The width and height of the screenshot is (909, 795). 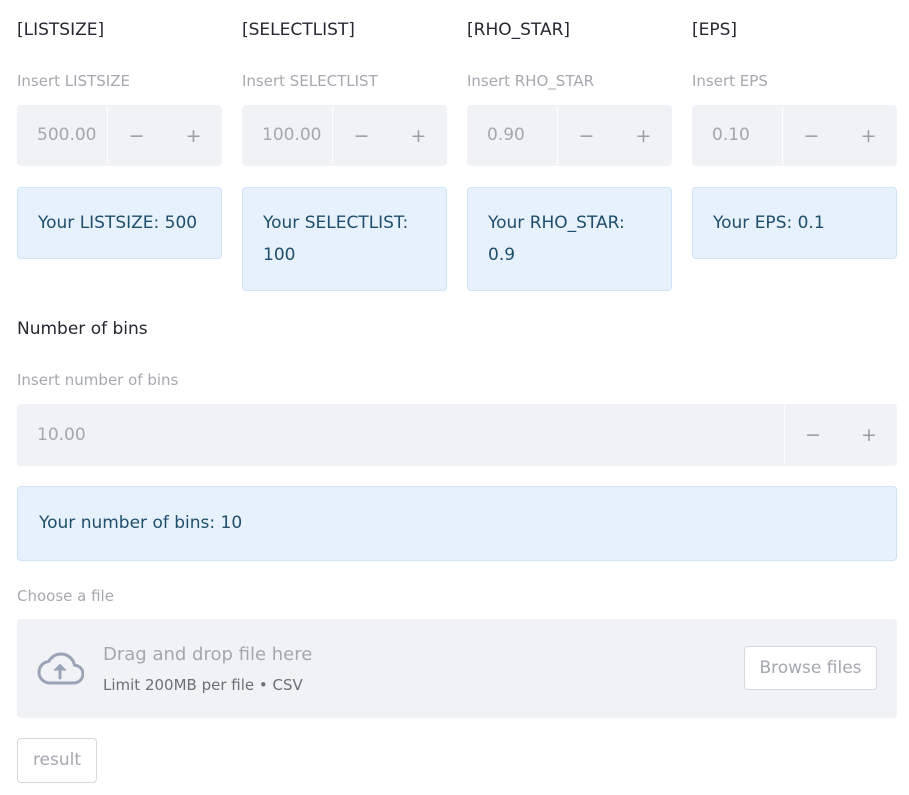 I want to click on param-heading: [SELECTLIST], so click(x=298, y=30).